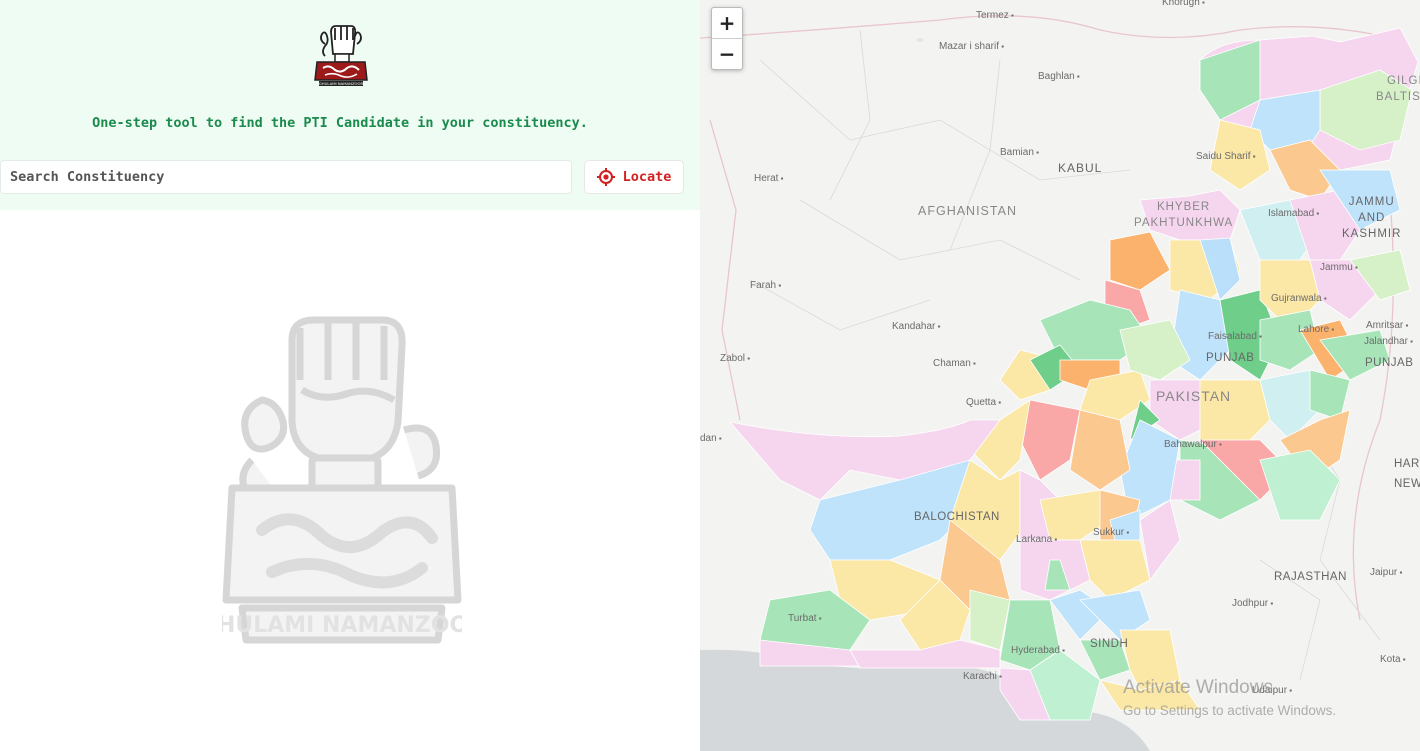 The width and height of the screenshot is (1420, 751). What do you see at coordinates (1109, 644) in the screenshot?
I see `region-label: SINDH` at bounding box center [1109, 644].